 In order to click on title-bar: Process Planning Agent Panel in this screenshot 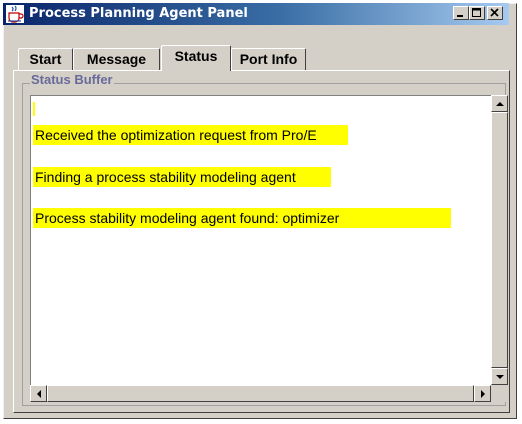, I will do `click(256, 14)`.